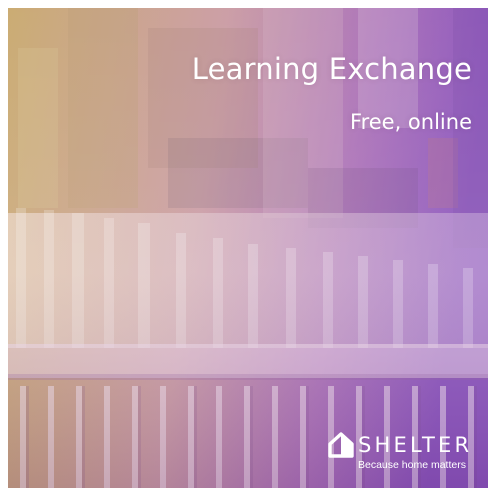 The height and width of the screenshot is (496, 496). I want to click on brand-tagline: Because home matters, so click(412, 465).